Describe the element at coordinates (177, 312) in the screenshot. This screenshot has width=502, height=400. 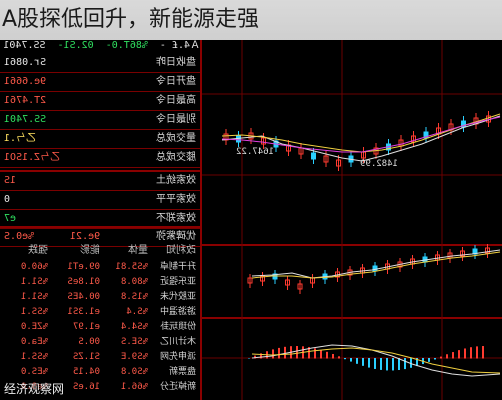
I see `sector-name: 游游温中` at that location.